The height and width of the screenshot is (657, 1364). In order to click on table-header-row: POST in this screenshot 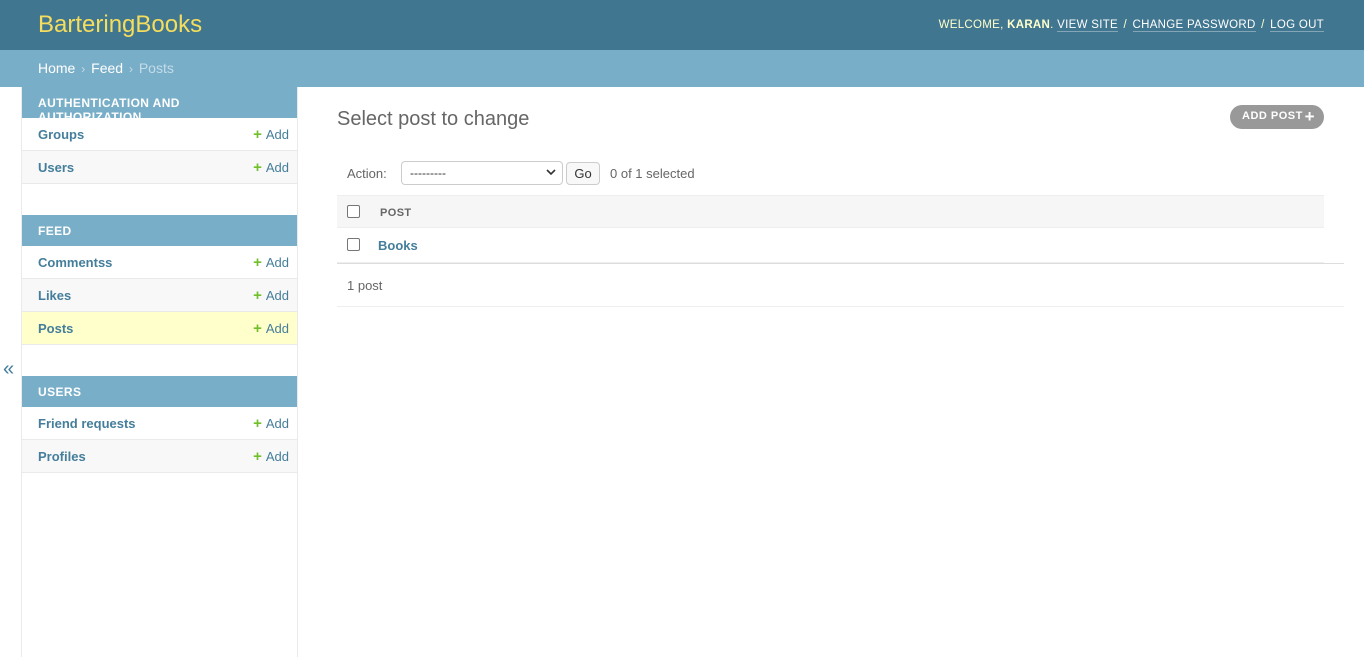, I will do `click(830, 211)`.